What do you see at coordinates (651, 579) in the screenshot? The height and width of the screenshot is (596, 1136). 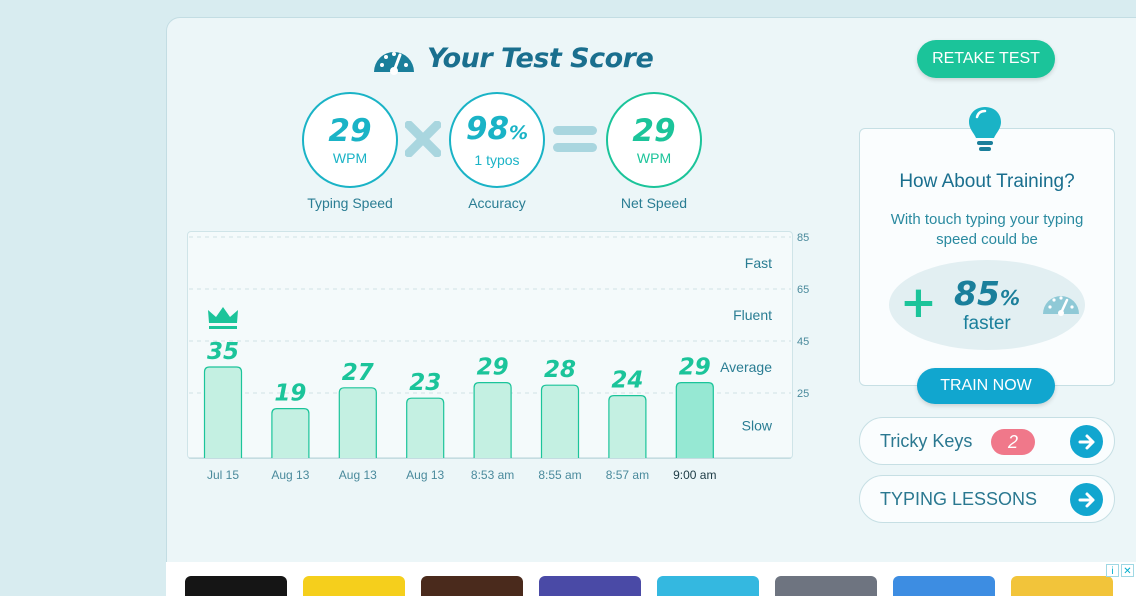 I see `ad-banner: i ✕` at bounding box center [651, 579].